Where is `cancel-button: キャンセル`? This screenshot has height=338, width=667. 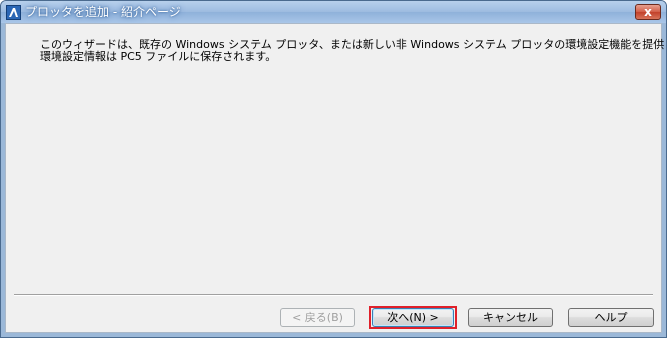
cancel-button: キャンセル is located at coordinates (510, 317).